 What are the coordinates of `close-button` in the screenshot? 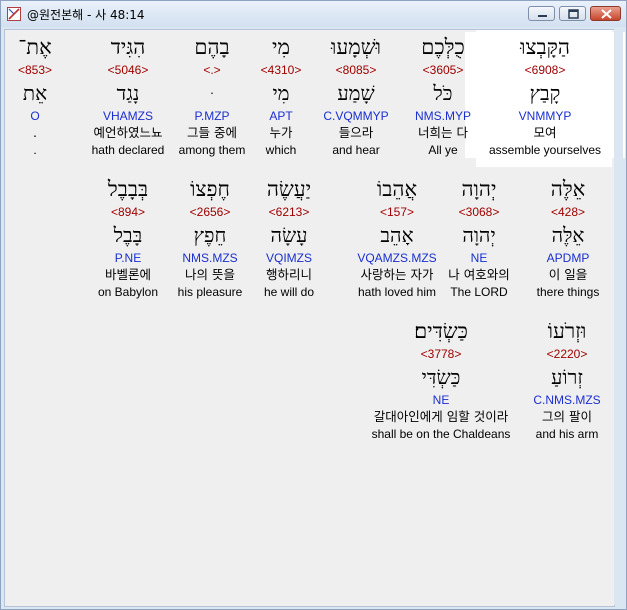 It's located at (605, 13).